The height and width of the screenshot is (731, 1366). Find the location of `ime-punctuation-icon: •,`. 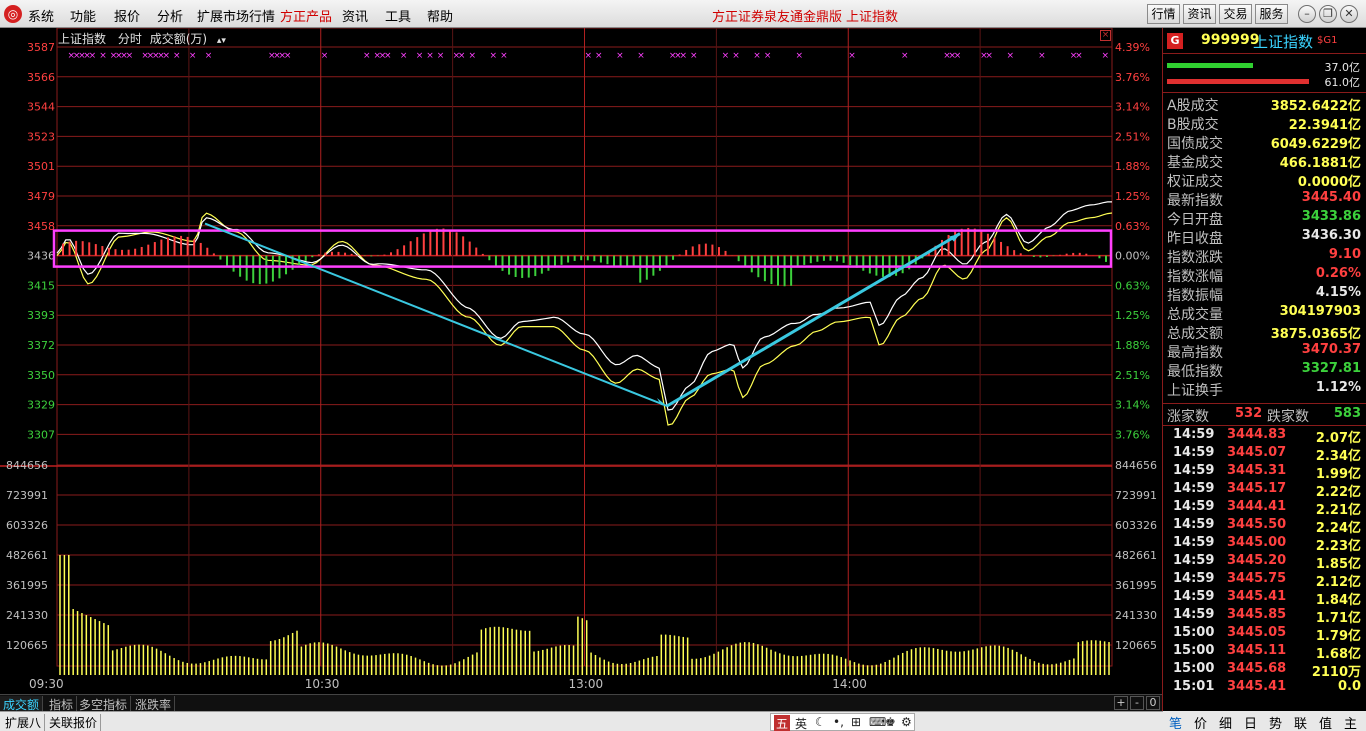

ime-punctuation-icon: •, is located at coordinates (838, 722).